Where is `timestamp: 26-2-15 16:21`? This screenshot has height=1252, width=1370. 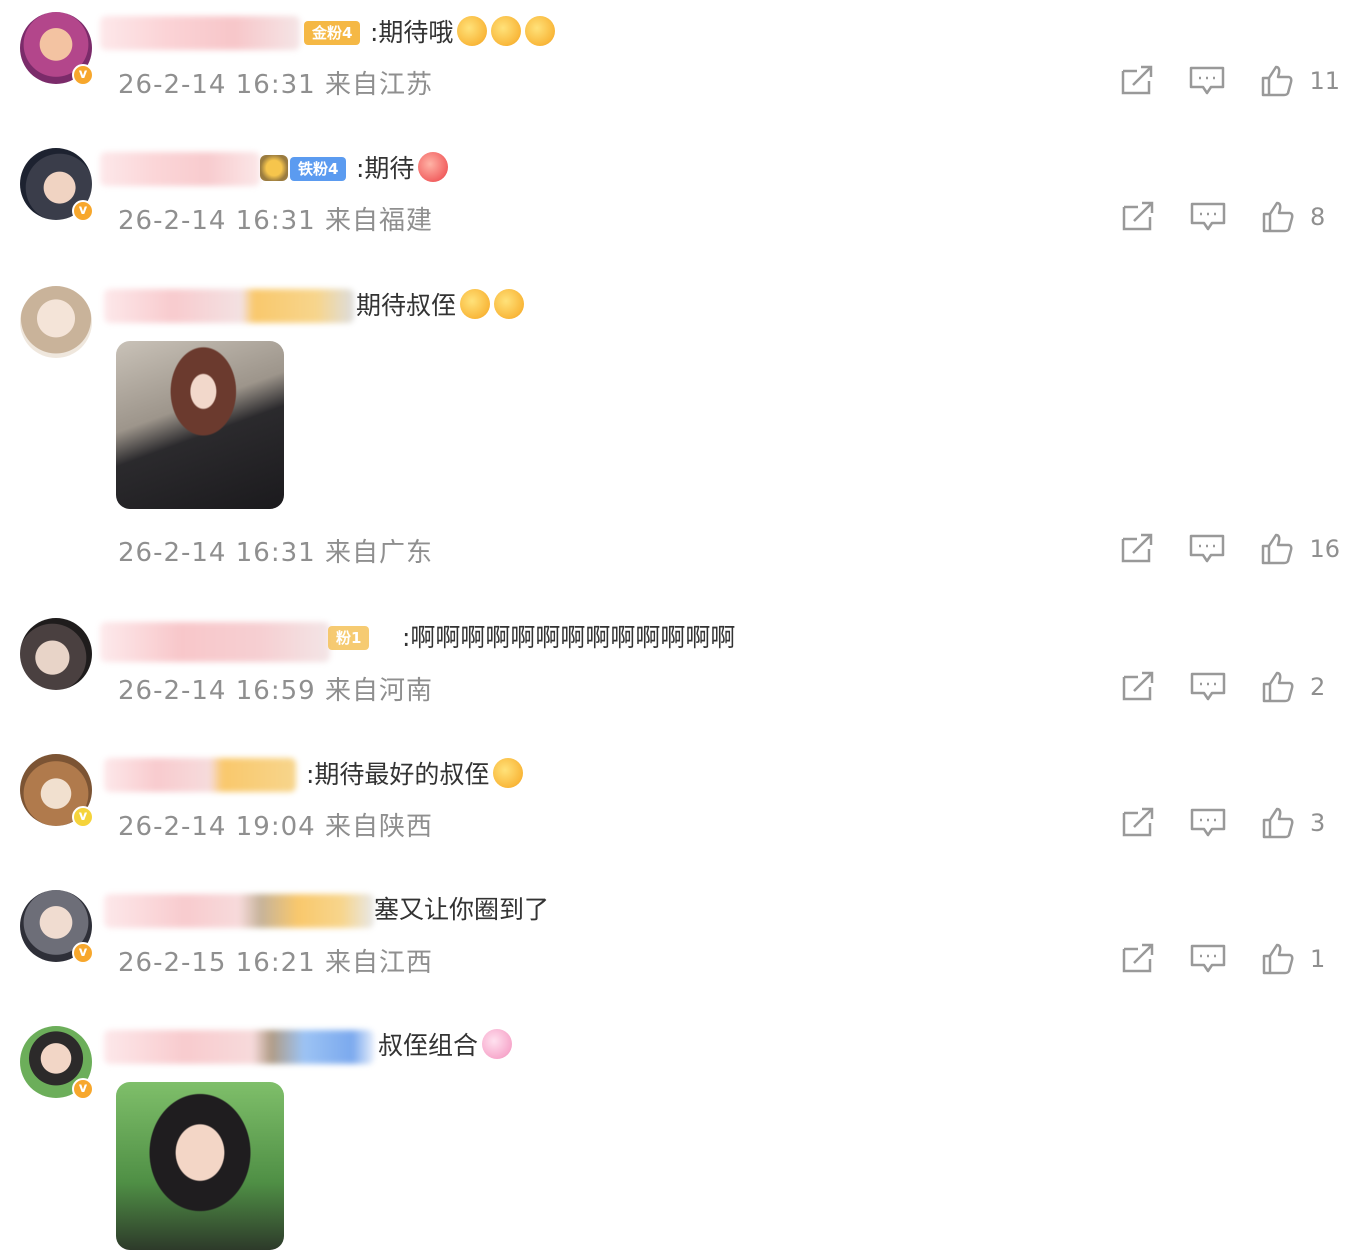
timestamp: 26-2-15 16:21 is located at coordinates (217, 963).